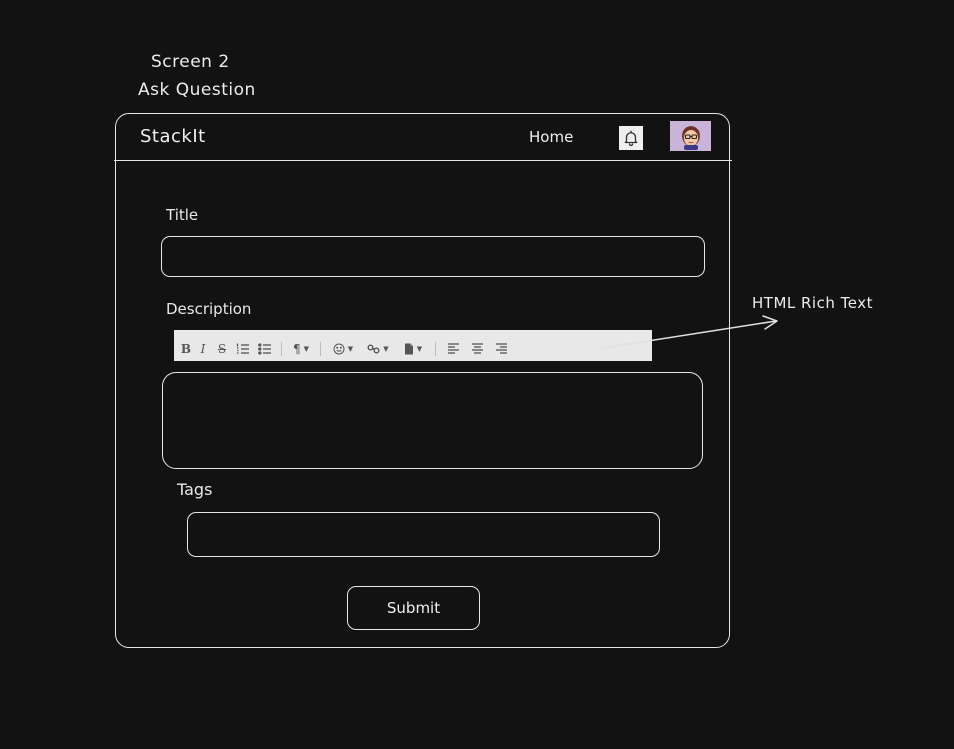 This screenshot has width=954, height=749. I want to click on align-left-button, so click(453, 349).